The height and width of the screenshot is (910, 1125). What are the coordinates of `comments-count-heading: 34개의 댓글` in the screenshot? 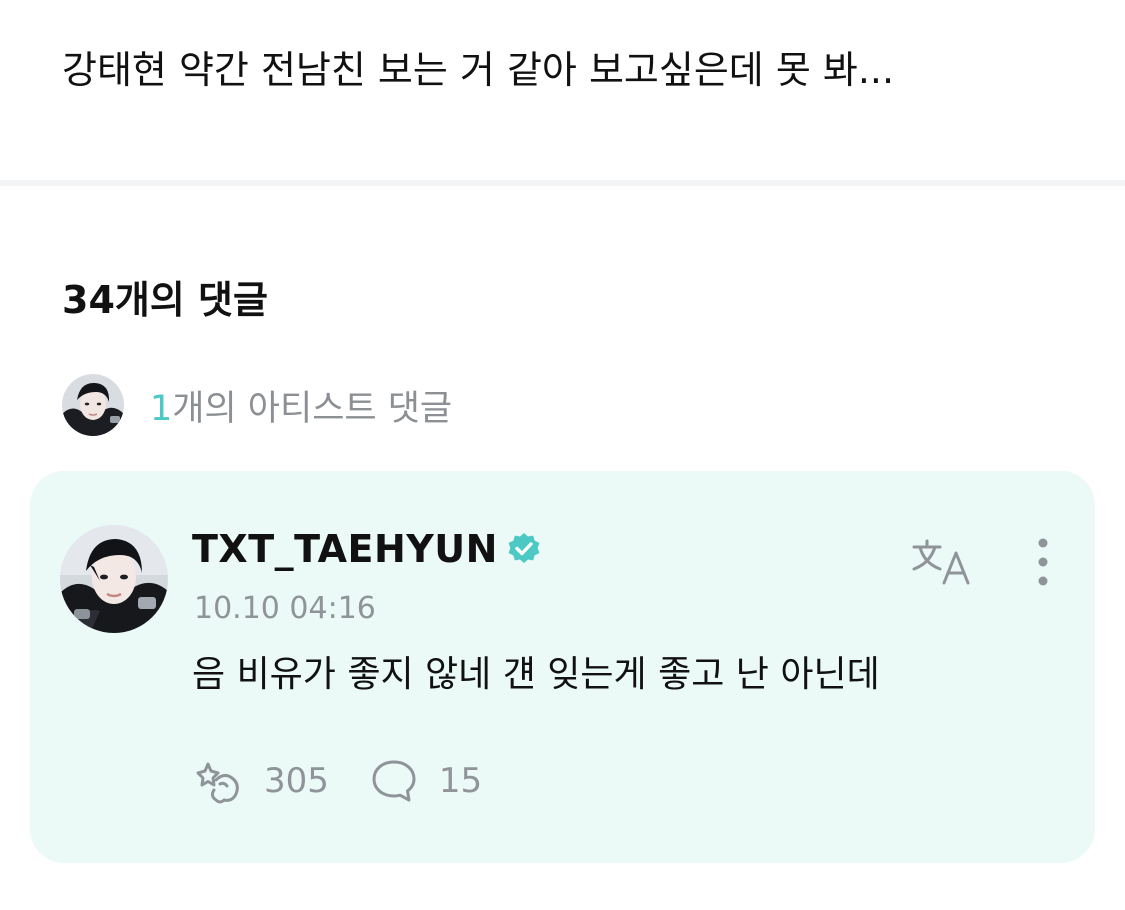 It's located at (165, 300).